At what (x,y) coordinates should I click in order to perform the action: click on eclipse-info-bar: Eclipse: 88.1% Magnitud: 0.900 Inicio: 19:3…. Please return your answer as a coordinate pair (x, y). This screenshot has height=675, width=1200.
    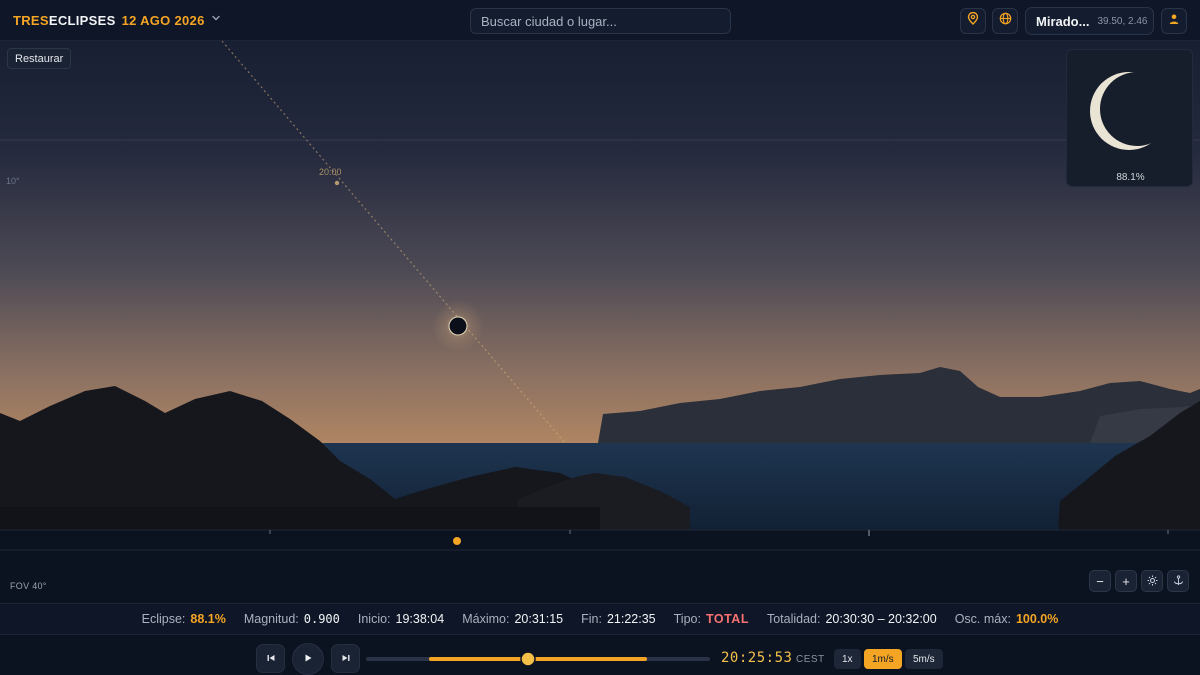
    Looking at the image, I should click on (600, 619).